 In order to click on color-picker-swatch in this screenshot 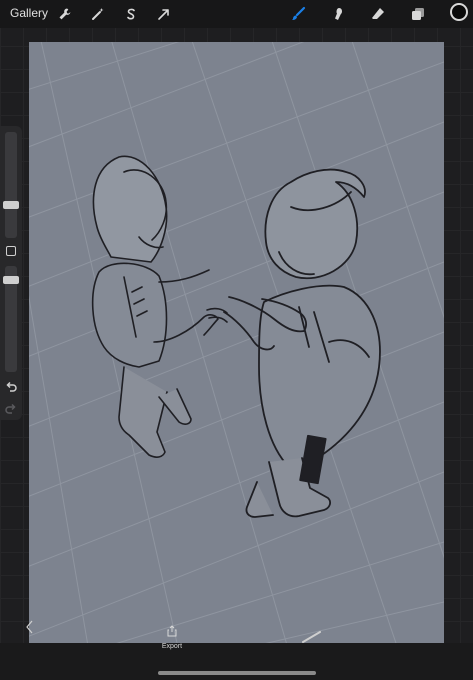, I will do `click(459, 12)`.